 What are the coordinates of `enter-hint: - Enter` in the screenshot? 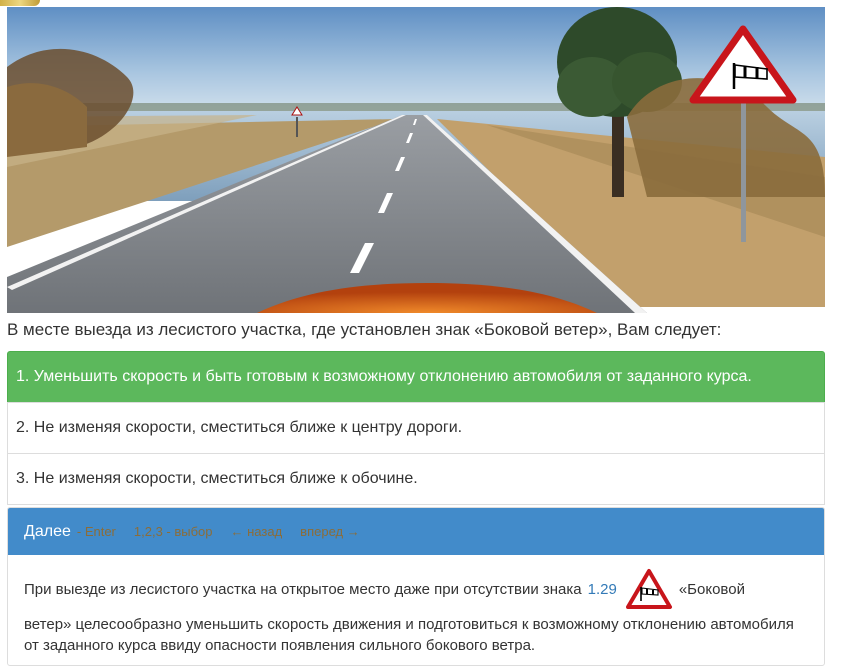 It's located at (96, 531).